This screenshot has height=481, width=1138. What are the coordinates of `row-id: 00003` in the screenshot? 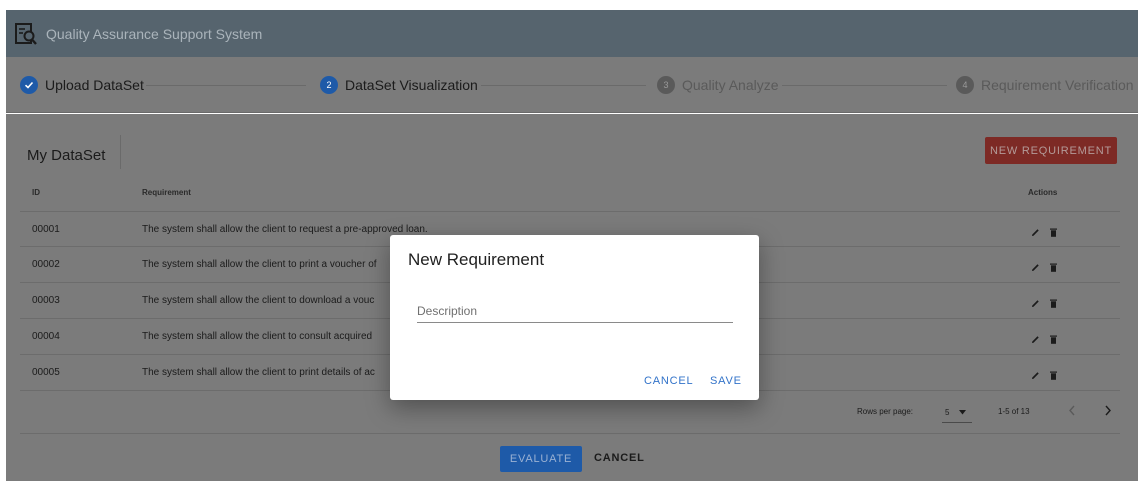 It's located at (46, 300).